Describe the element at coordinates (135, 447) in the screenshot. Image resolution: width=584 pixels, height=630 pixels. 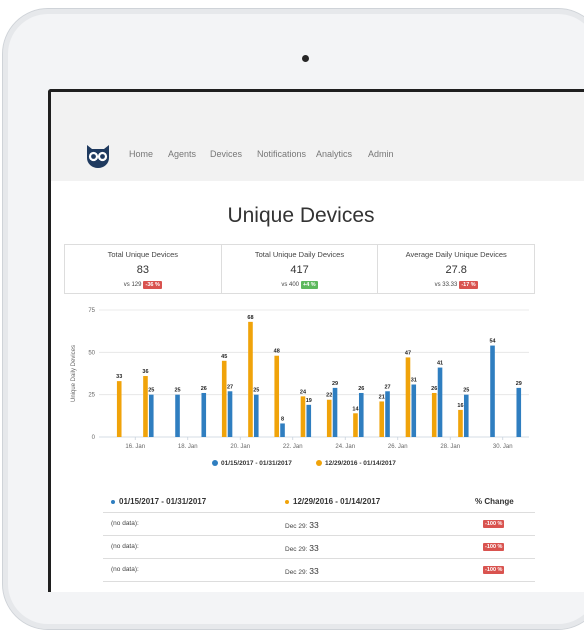
I see `x-tick-label: 16. Jan` at that location.